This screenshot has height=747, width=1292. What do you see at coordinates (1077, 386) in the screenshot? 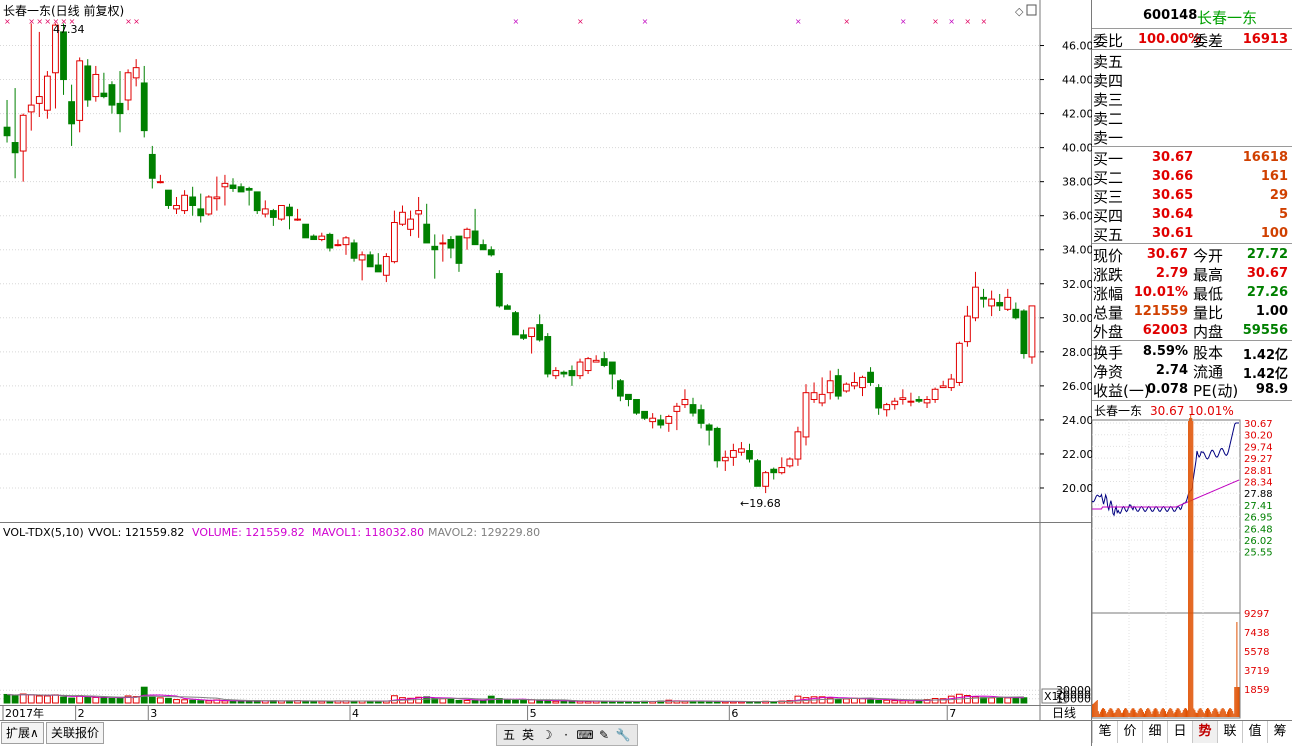
I see `price-tick: 26.00` at bounding box center [1077, 386].